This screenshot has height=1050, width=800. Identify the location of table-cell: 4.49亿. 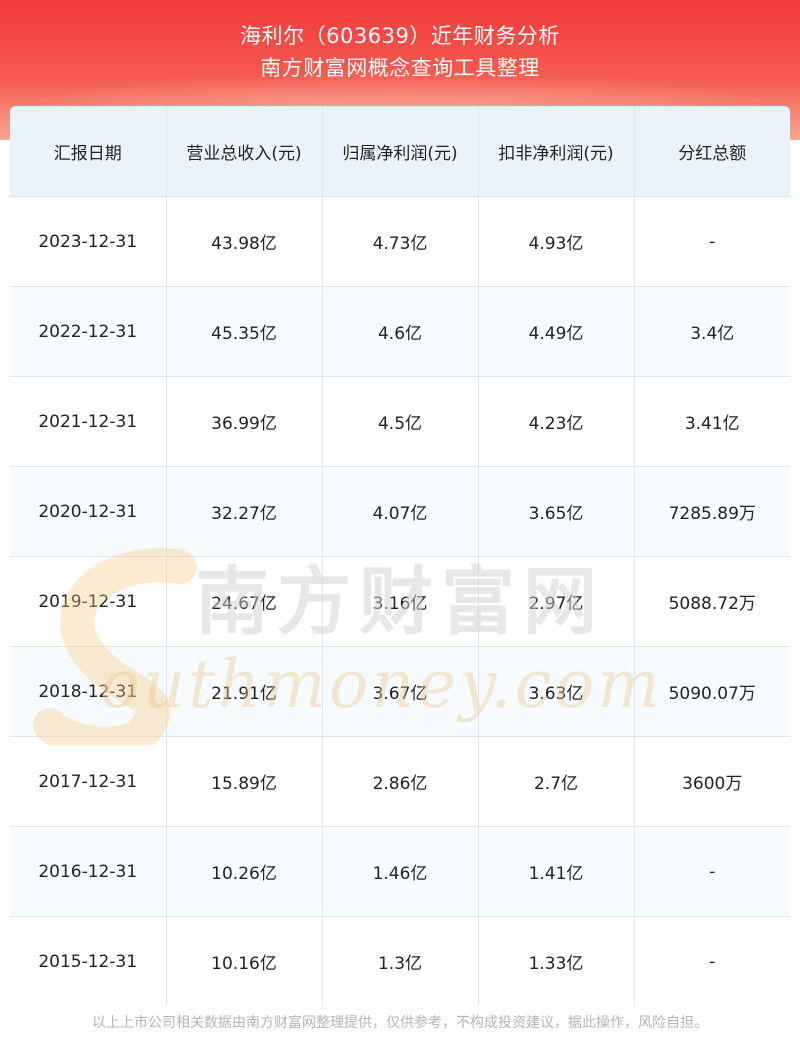
(556, 331).